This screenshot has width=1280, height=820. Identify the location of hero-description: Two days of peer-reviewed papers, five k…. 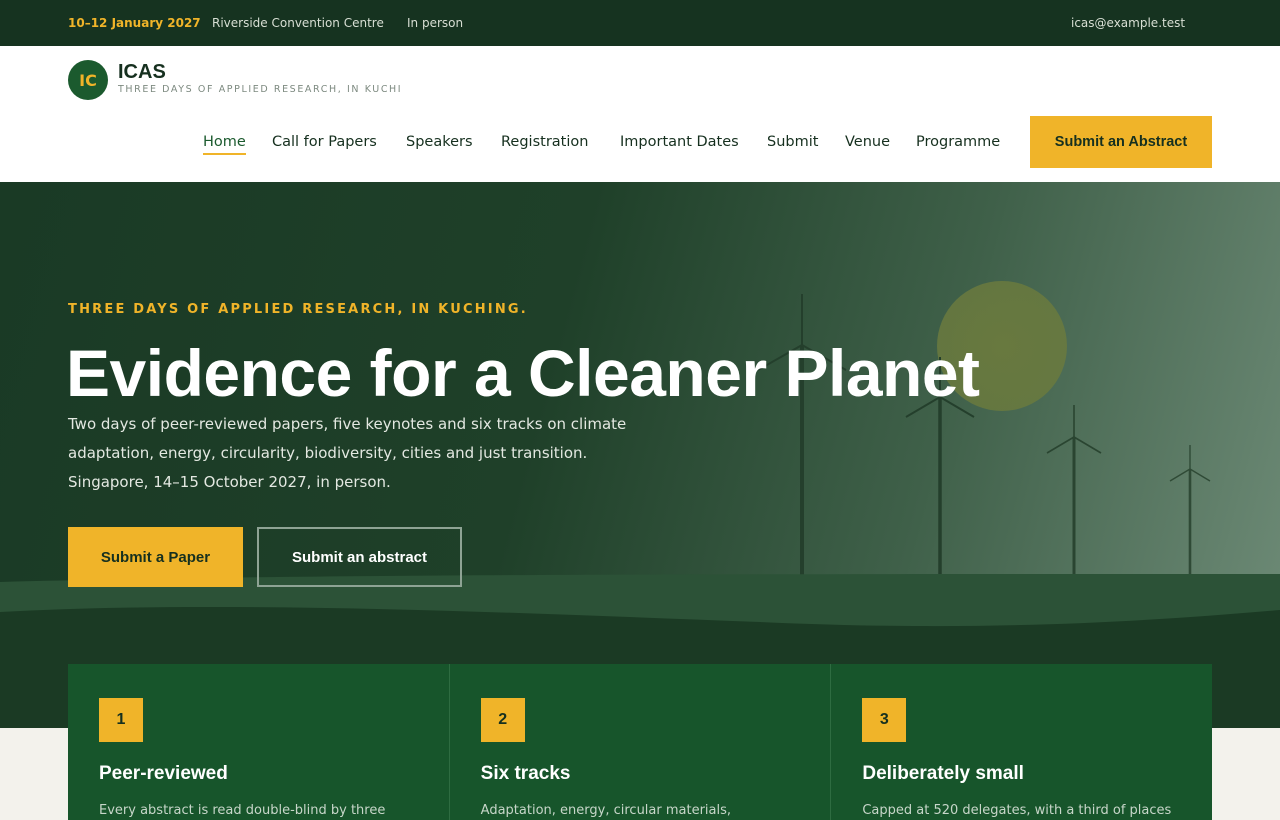
(388, 453).